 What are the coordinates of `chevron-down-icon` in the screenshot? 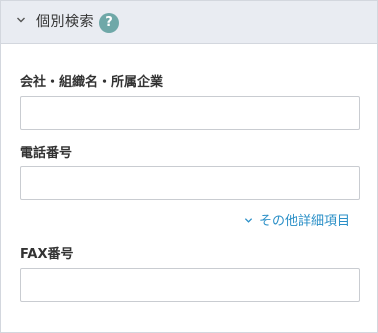 It's located at (21, 20).